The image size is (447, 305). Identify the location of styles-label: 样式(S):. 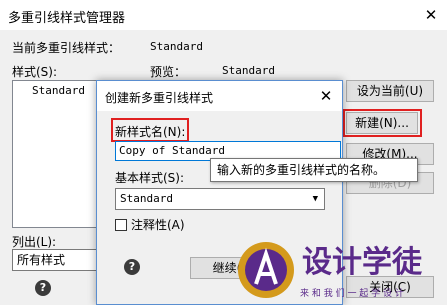
(35, 72).